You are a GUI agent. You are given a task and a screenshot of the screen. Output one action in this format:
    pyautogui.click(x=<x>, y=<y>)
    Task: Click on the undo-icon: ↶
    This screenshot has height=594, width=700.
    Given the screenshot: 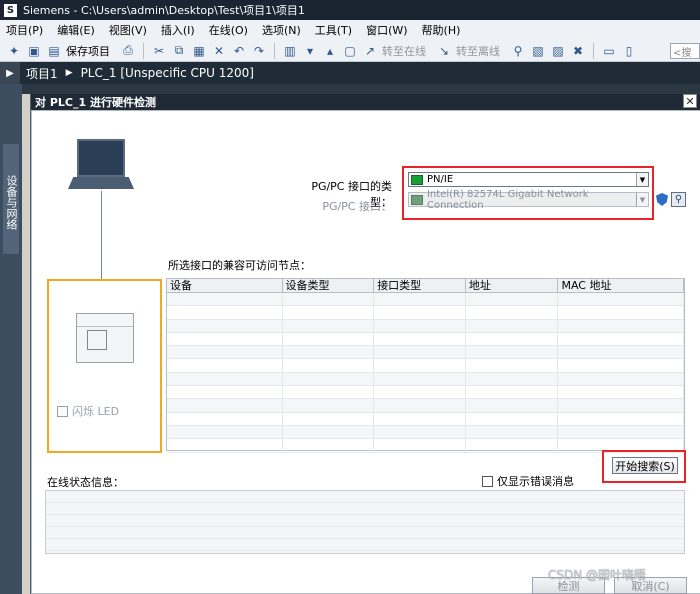 What is the action you would take?
    pyautogui.click(x=239, y=51)
    